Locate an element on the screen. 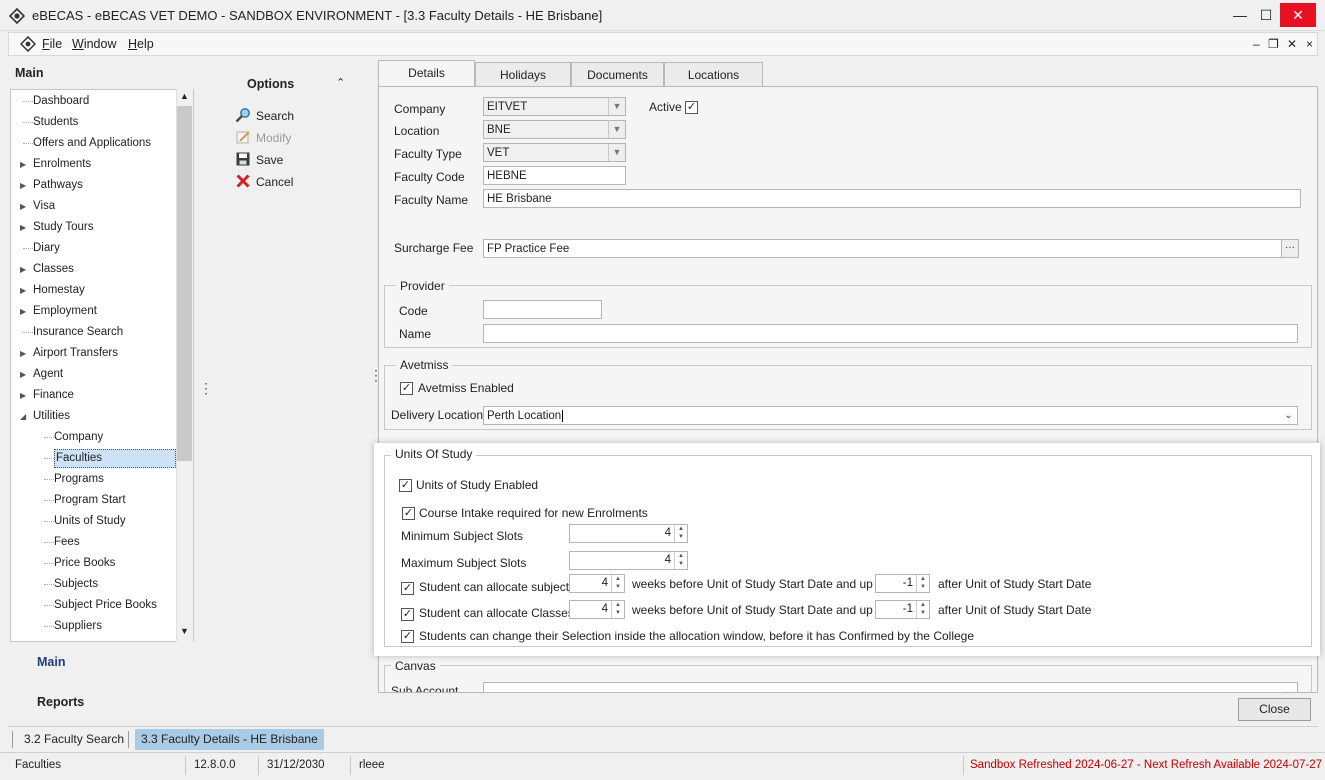 The width and height of the screenshot is (1325, 780). splitter-grip-icon: ⋮ is located at coordinates (206, 388).